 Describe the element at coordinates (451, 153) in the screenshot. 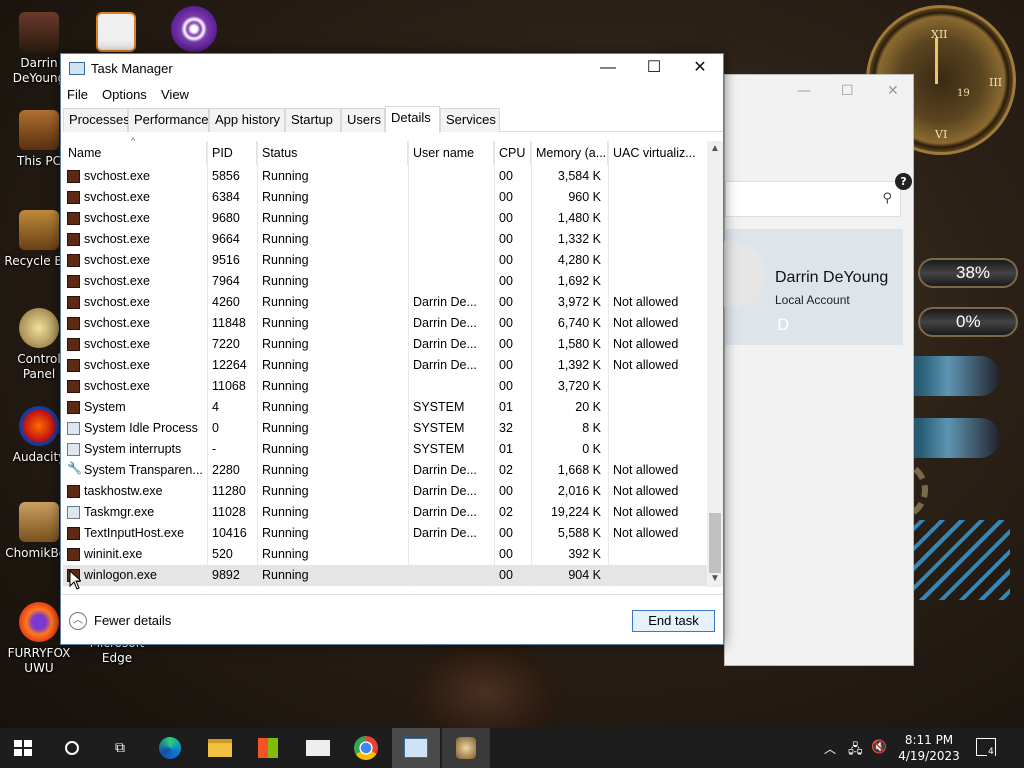

I see `column-user-name: User name` at that location.